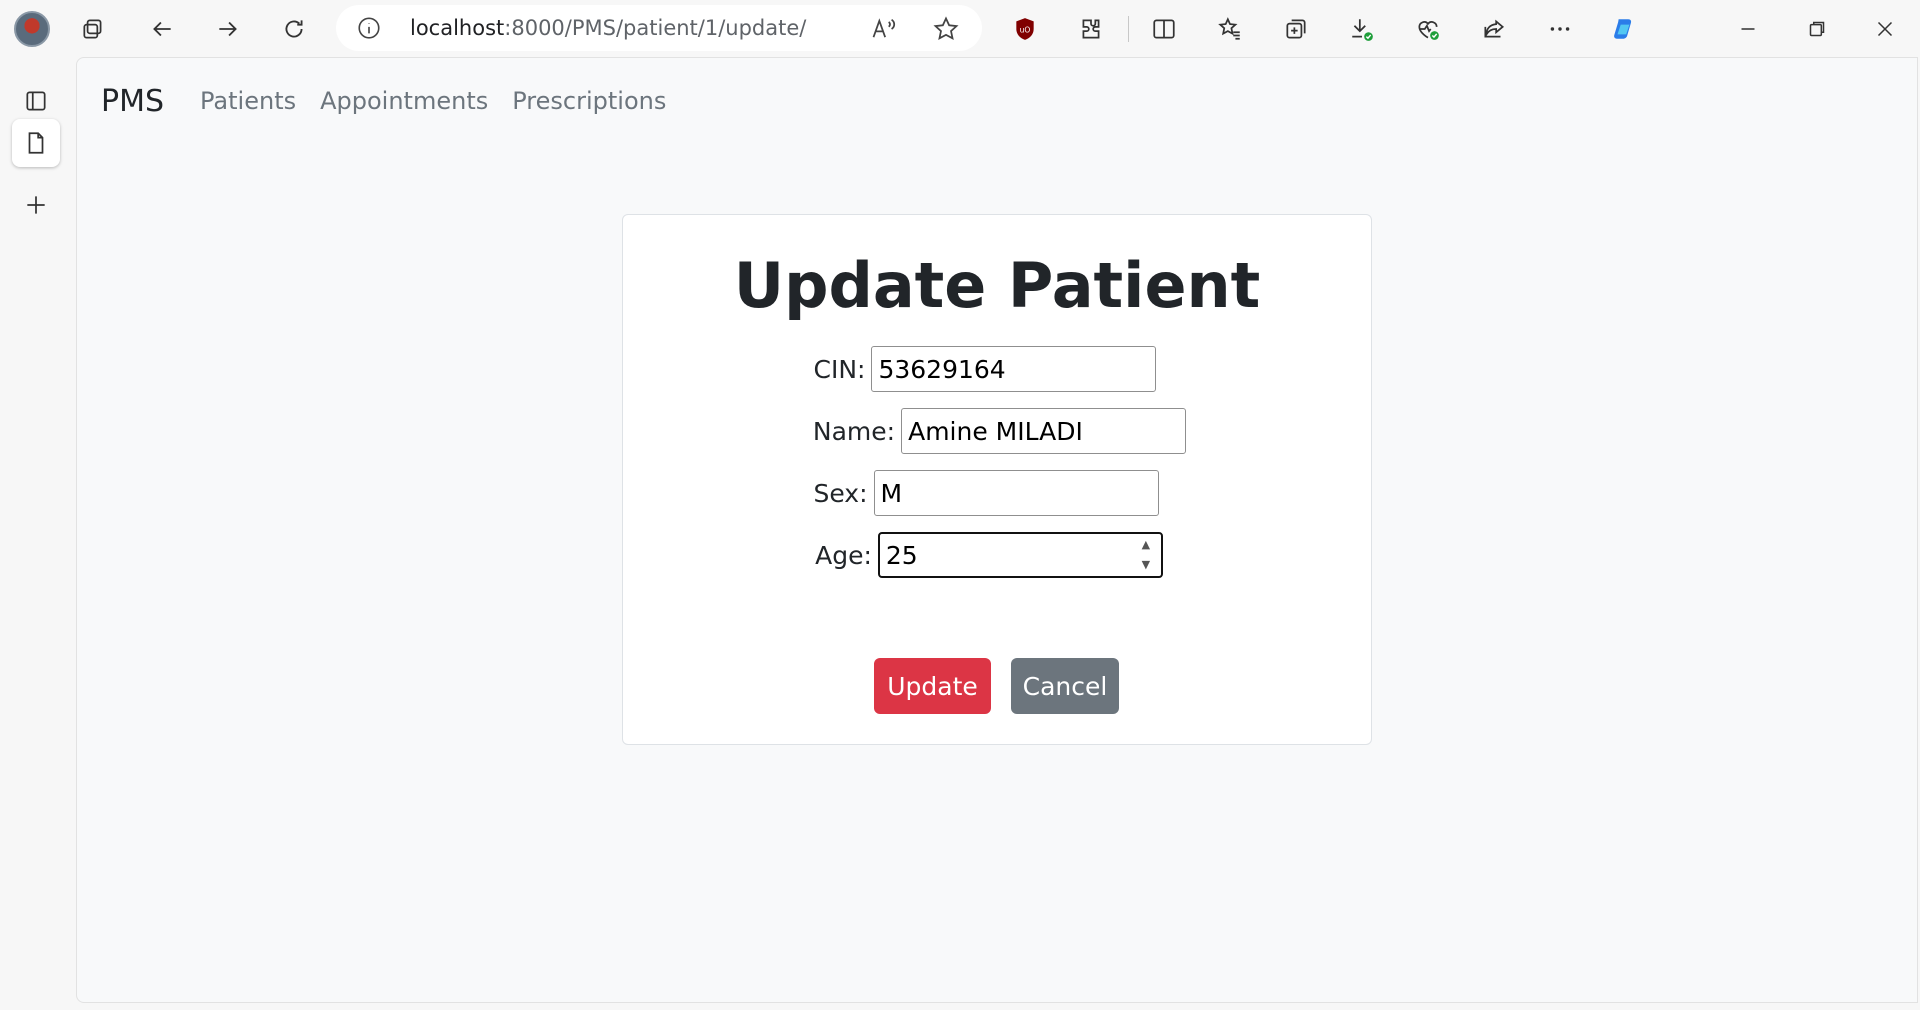 The width and height of the screenshot is (1920, 1010). Describe the element at coordinates (1146, 565) in the screenshot. I see `spinner-down-icon: ▼` at that location.